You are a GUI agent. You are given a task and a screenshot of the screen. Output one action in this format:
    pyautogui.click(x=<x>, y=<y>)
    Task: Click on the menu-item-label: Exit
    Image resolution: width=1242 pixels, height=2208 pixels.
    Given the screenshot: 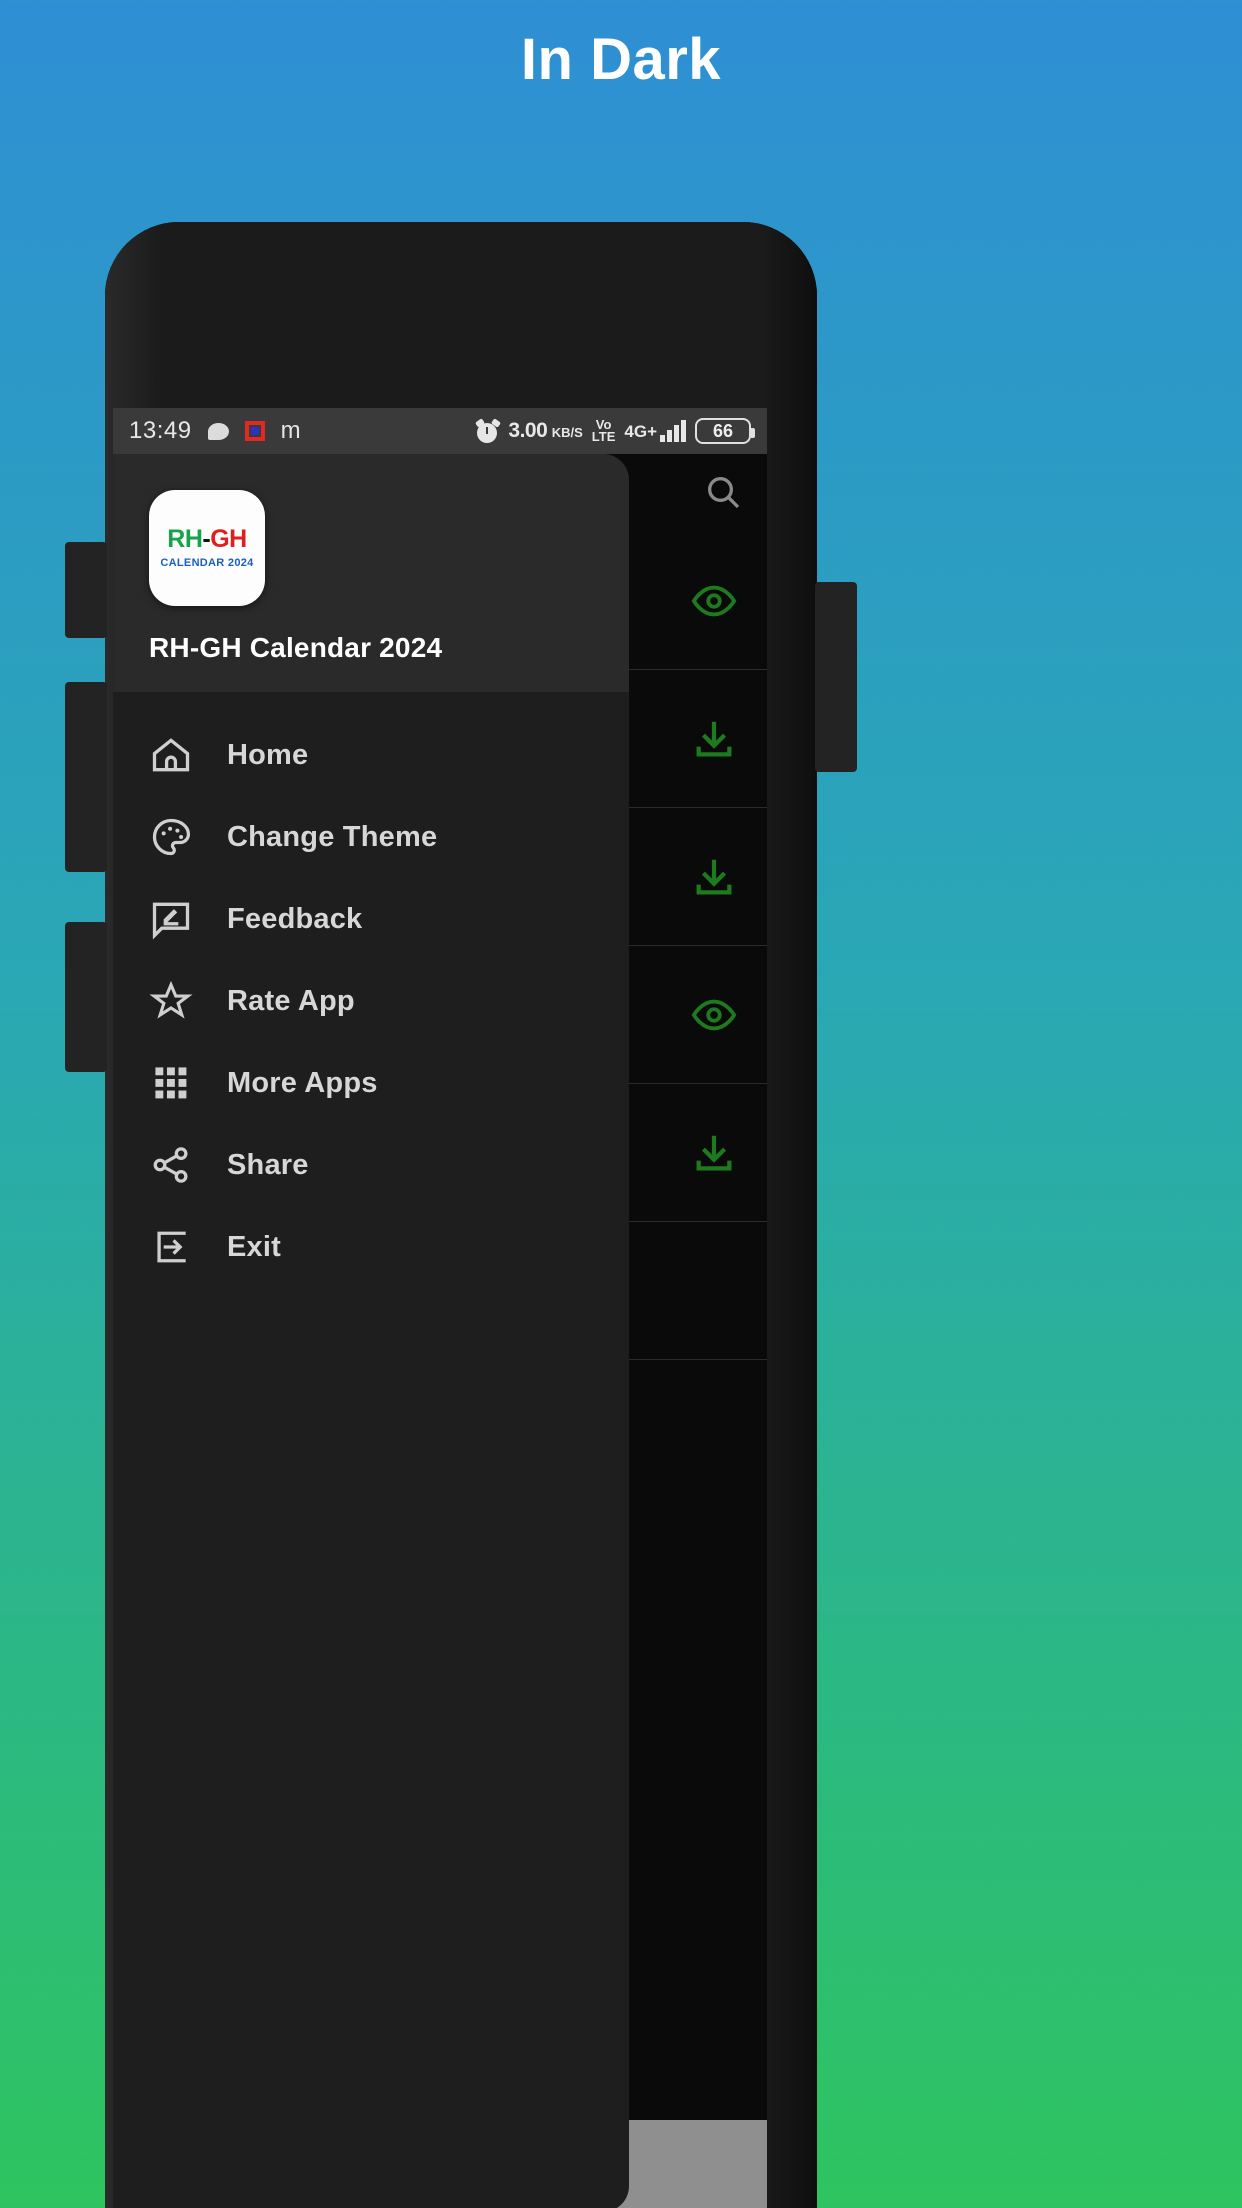 What is the action you would take?
    pyautogui.click(x=254, y=1246)
    